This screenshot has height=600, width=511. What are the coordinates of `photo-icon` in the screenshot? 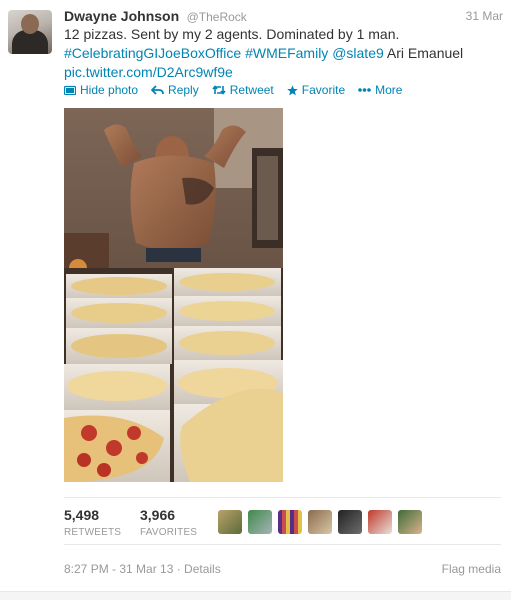 It's located at (70, 90).